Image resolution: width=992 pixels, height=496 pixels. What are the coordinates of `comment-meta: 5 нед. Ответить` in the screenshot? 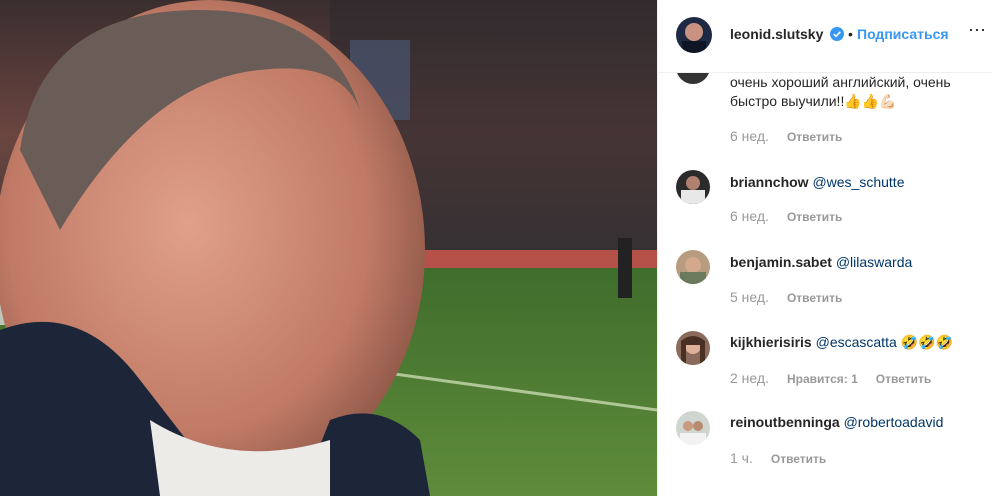 It's located at (786, 297).